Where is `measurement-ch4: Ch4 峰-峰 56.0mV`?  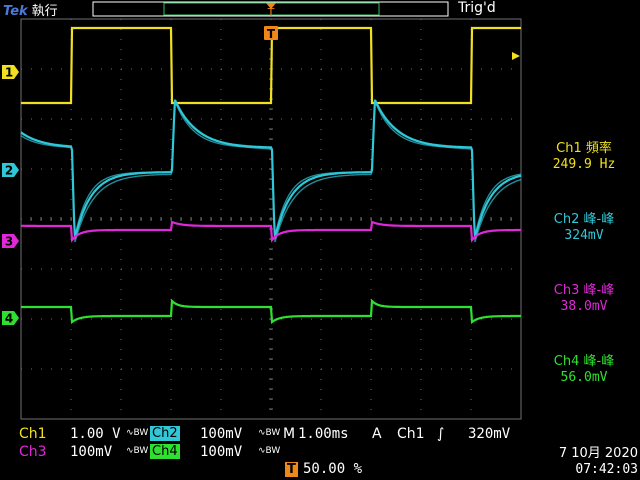 measurement-ch4: Ch4 峰-峰 56.0mV is located at coordinates (584, 370).